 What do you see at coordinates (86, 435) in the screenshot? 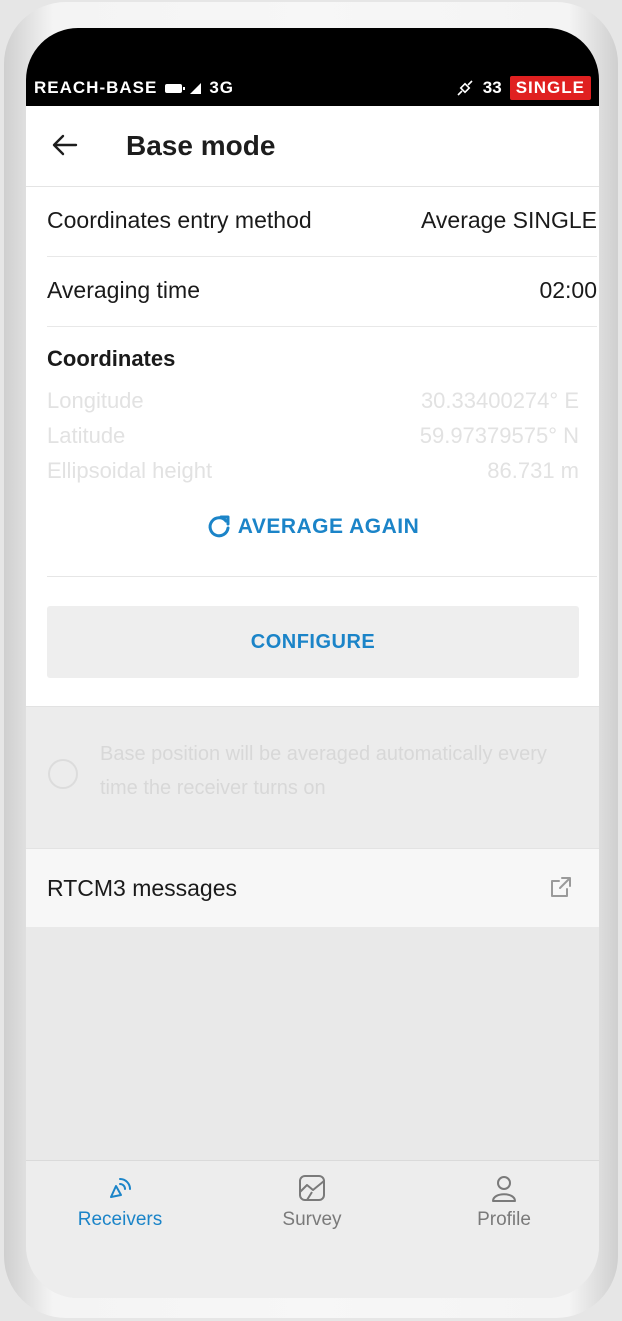
I see `latitude-label: Latitude` at bounding box center [86, 435].